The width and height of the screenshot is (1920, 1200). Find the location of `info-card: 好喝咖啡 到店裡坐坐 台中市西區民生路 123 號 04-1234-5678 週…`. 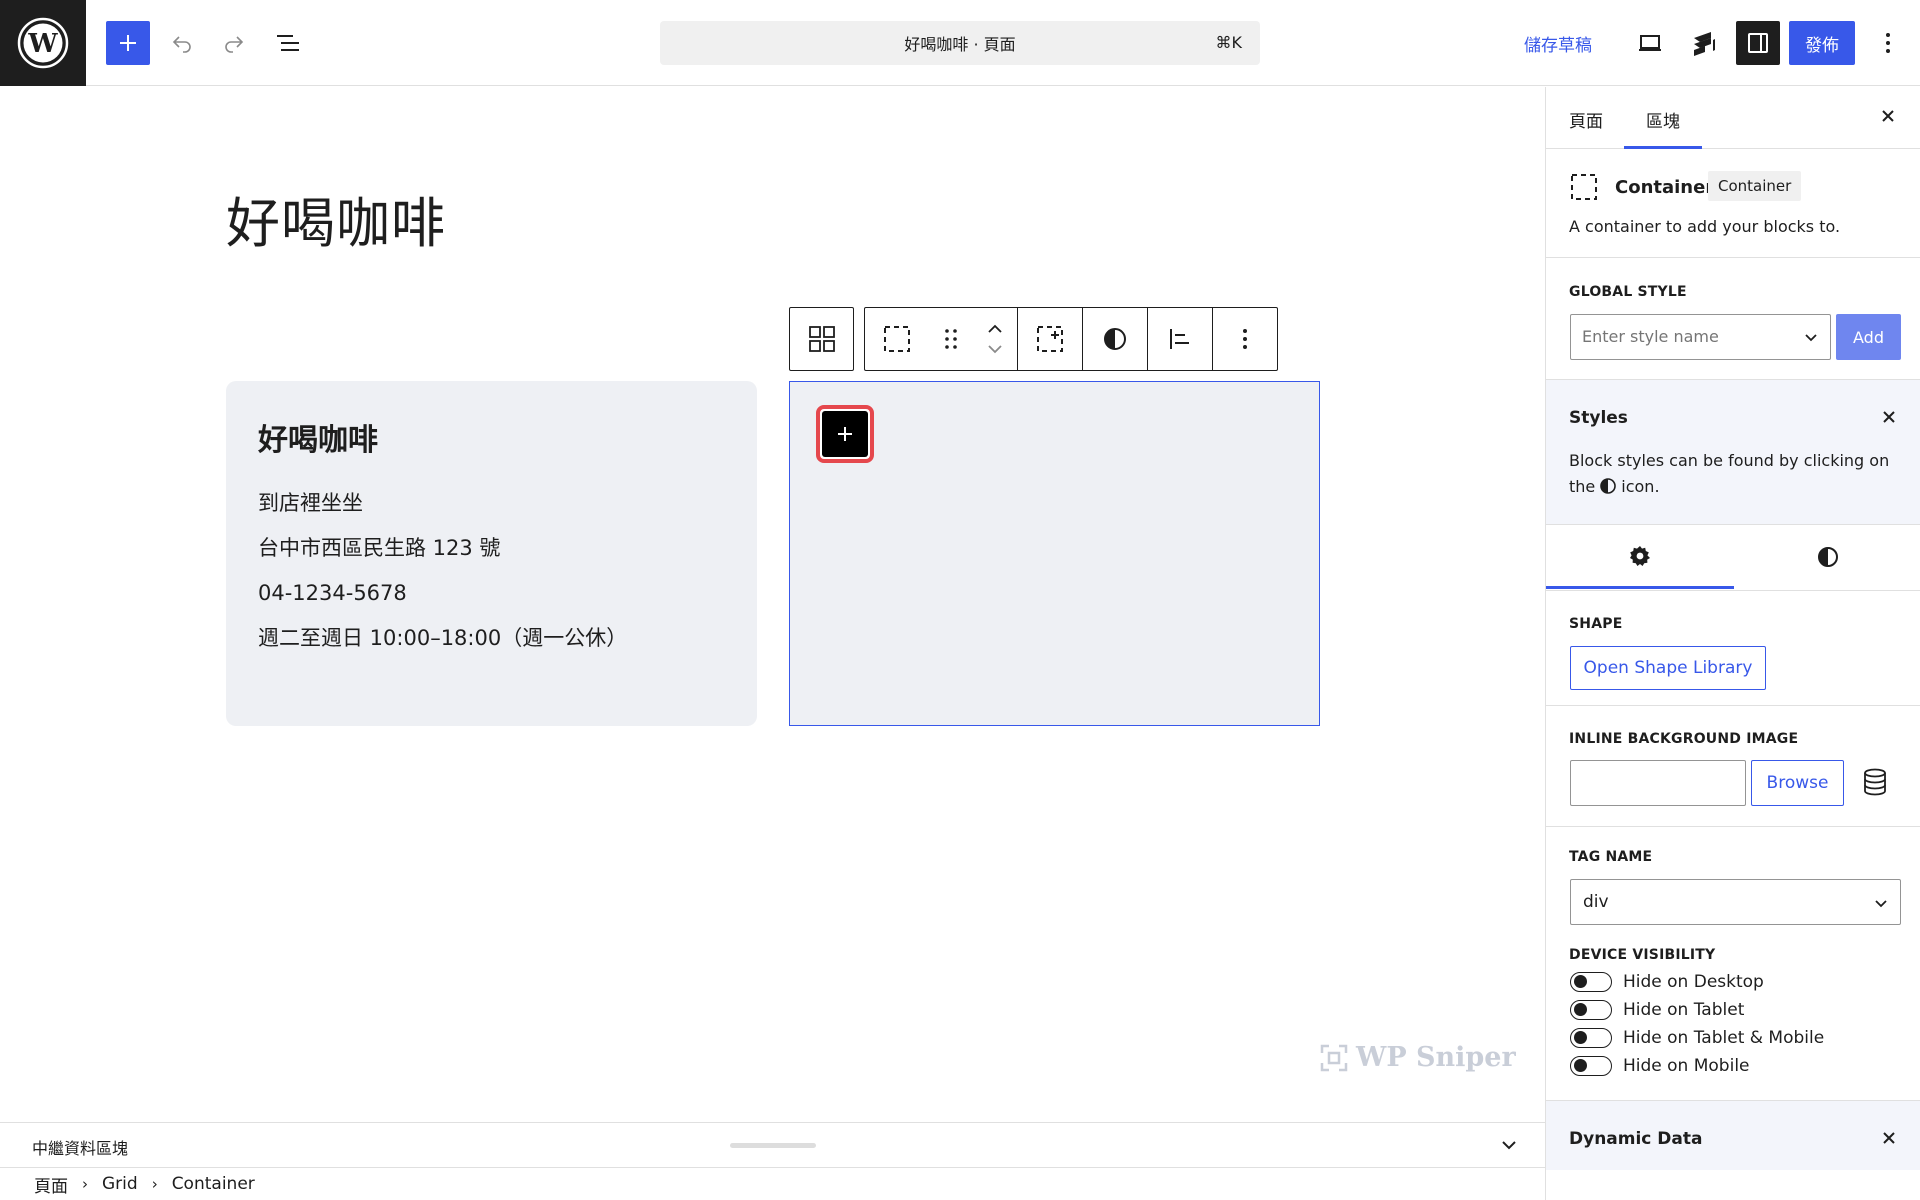

info-card: 好喝咖啡 到店裡坐坐 台中市西區民生路 123 號 04-1234-5678 週… is located at coordinates (491, 553).